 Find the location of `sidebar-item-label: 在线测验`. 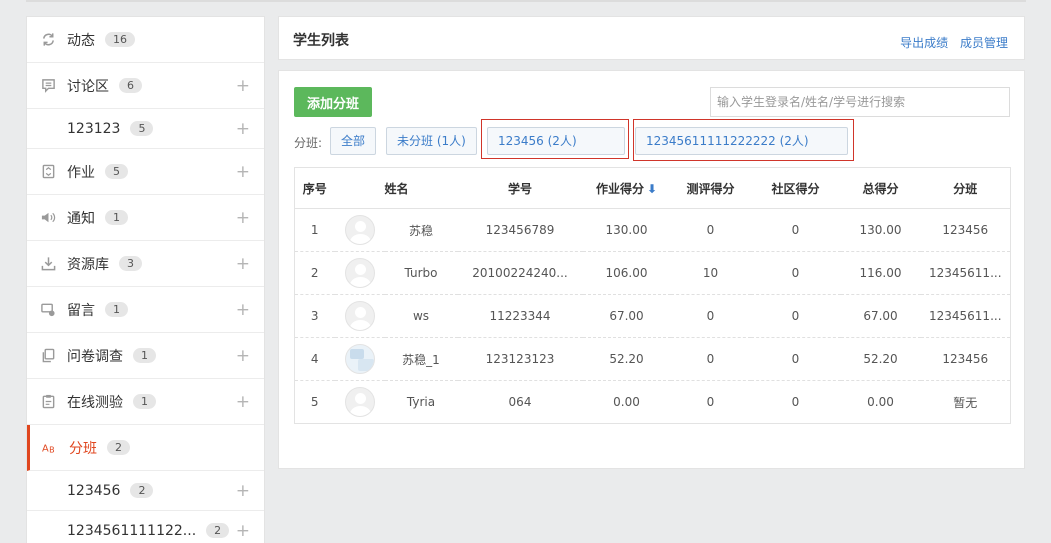

sidebar-item-label: 在线测验 is located at coordinates (95, 402).